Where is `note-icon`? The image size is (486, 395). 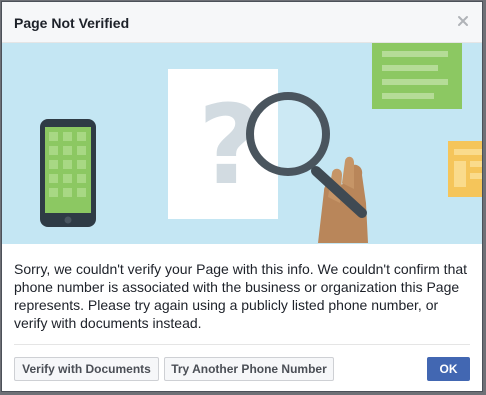
note-icon is located at coordinates (417, 76).